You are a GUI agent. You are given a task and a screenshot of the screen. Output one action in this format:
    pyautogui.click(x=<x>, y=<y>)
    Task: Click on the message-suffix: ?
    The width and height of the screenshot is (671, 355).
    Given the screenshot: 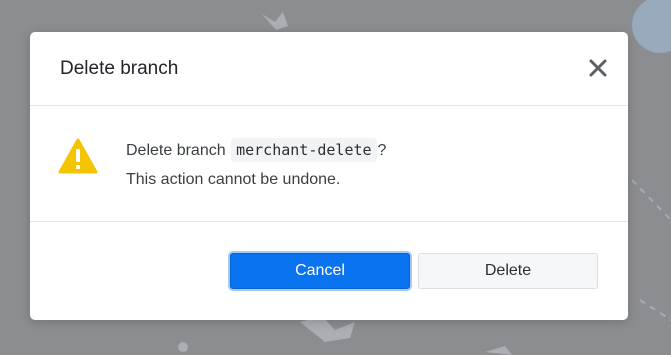 What is the action you would take?
    pyautogui.click(x=382, y=150)
    